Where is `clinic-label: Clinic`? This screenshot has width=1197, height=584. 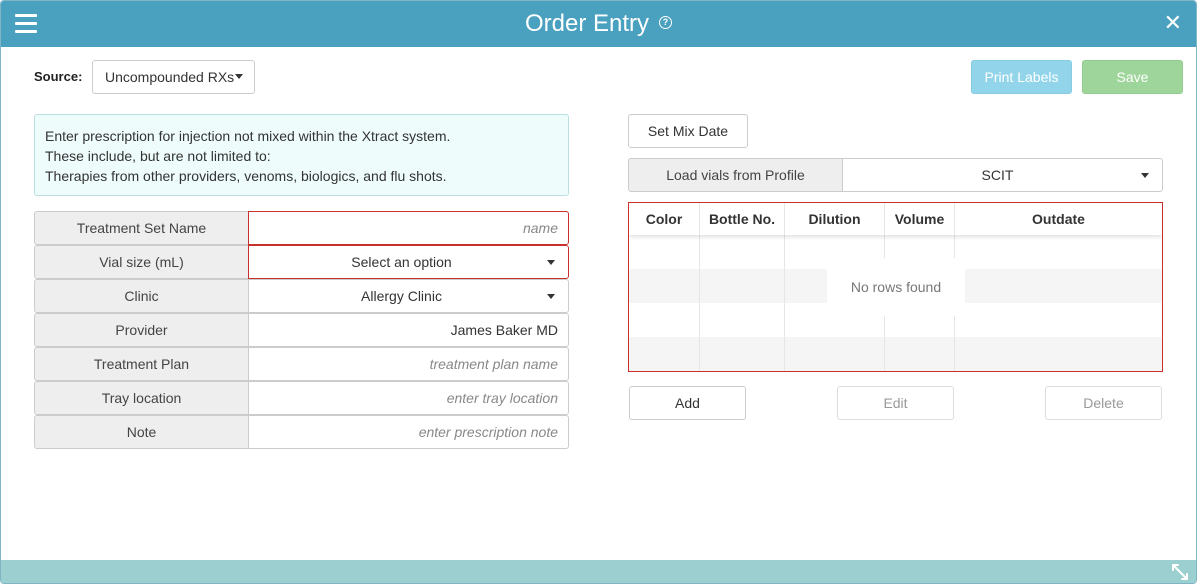
clinic-label: Clinic is located at coordinates (141, 296).